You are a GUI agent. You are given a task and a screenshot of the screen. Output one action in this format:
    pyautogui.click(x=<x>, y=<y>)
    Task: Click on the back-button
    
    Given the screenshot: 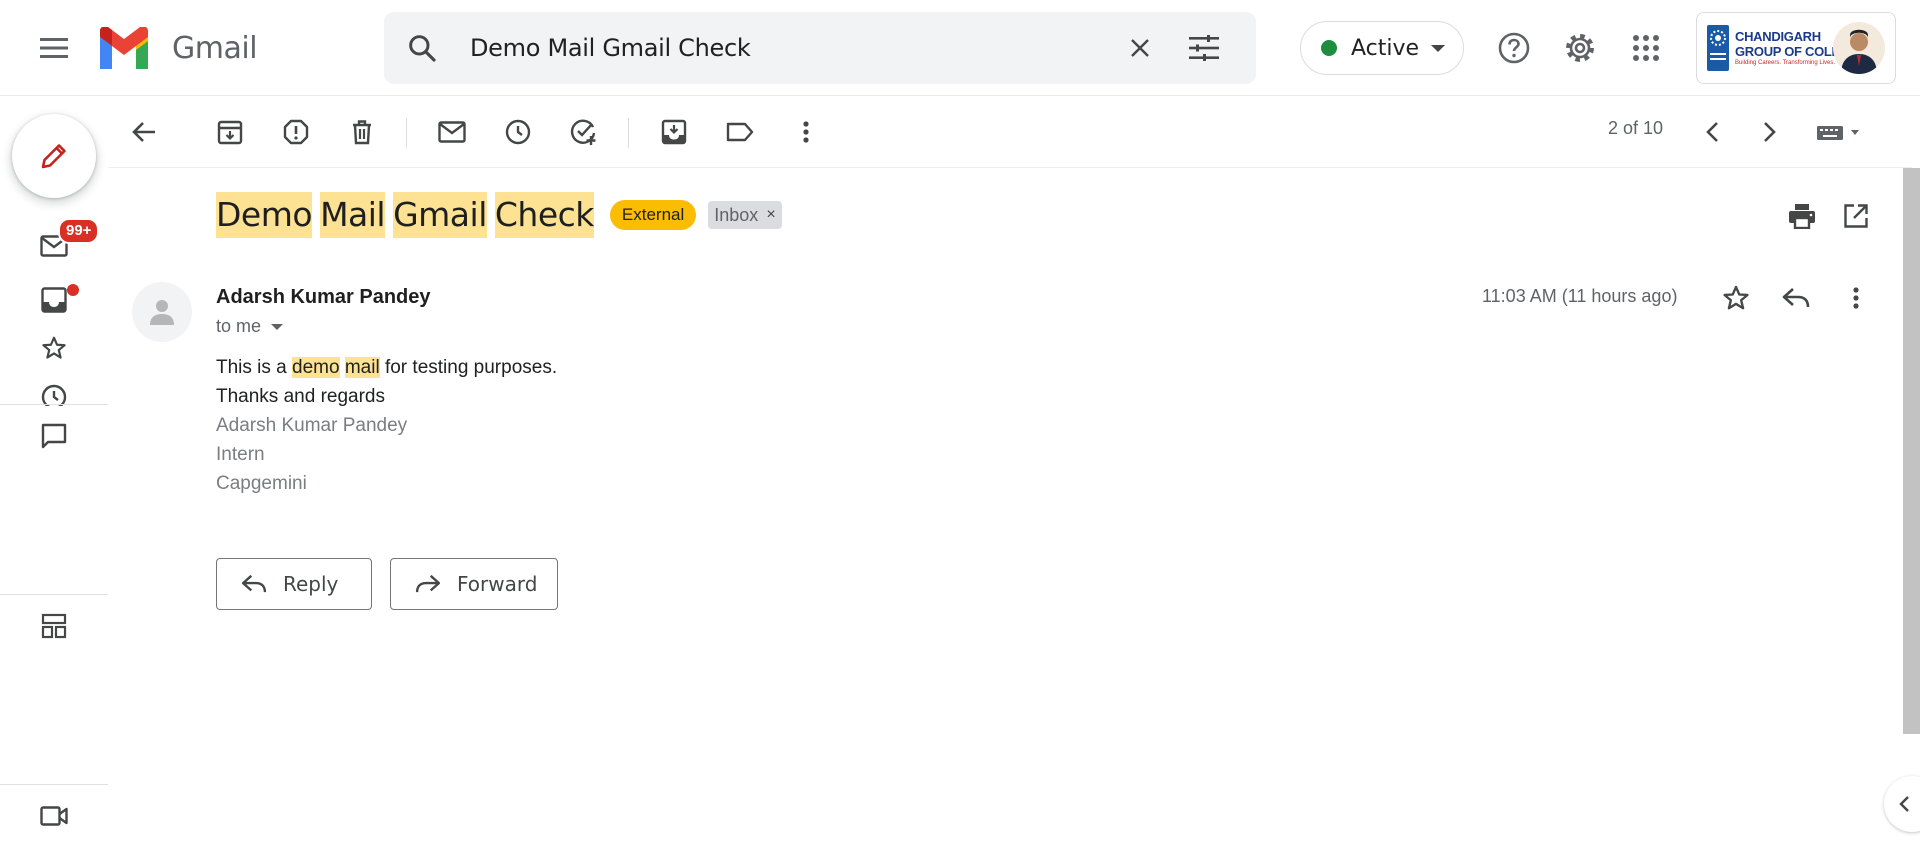 What is the action you would take?
    pyautogui.click(x=144, y=132)
    